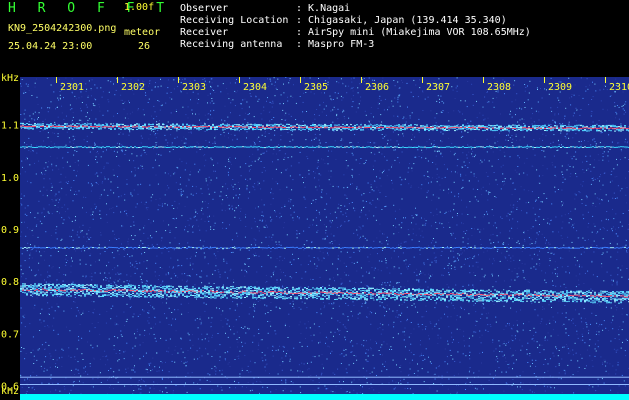 This screenshot has width=629, height=400. I want to click on info-key-receiver: Receiver, so click(204, 32).